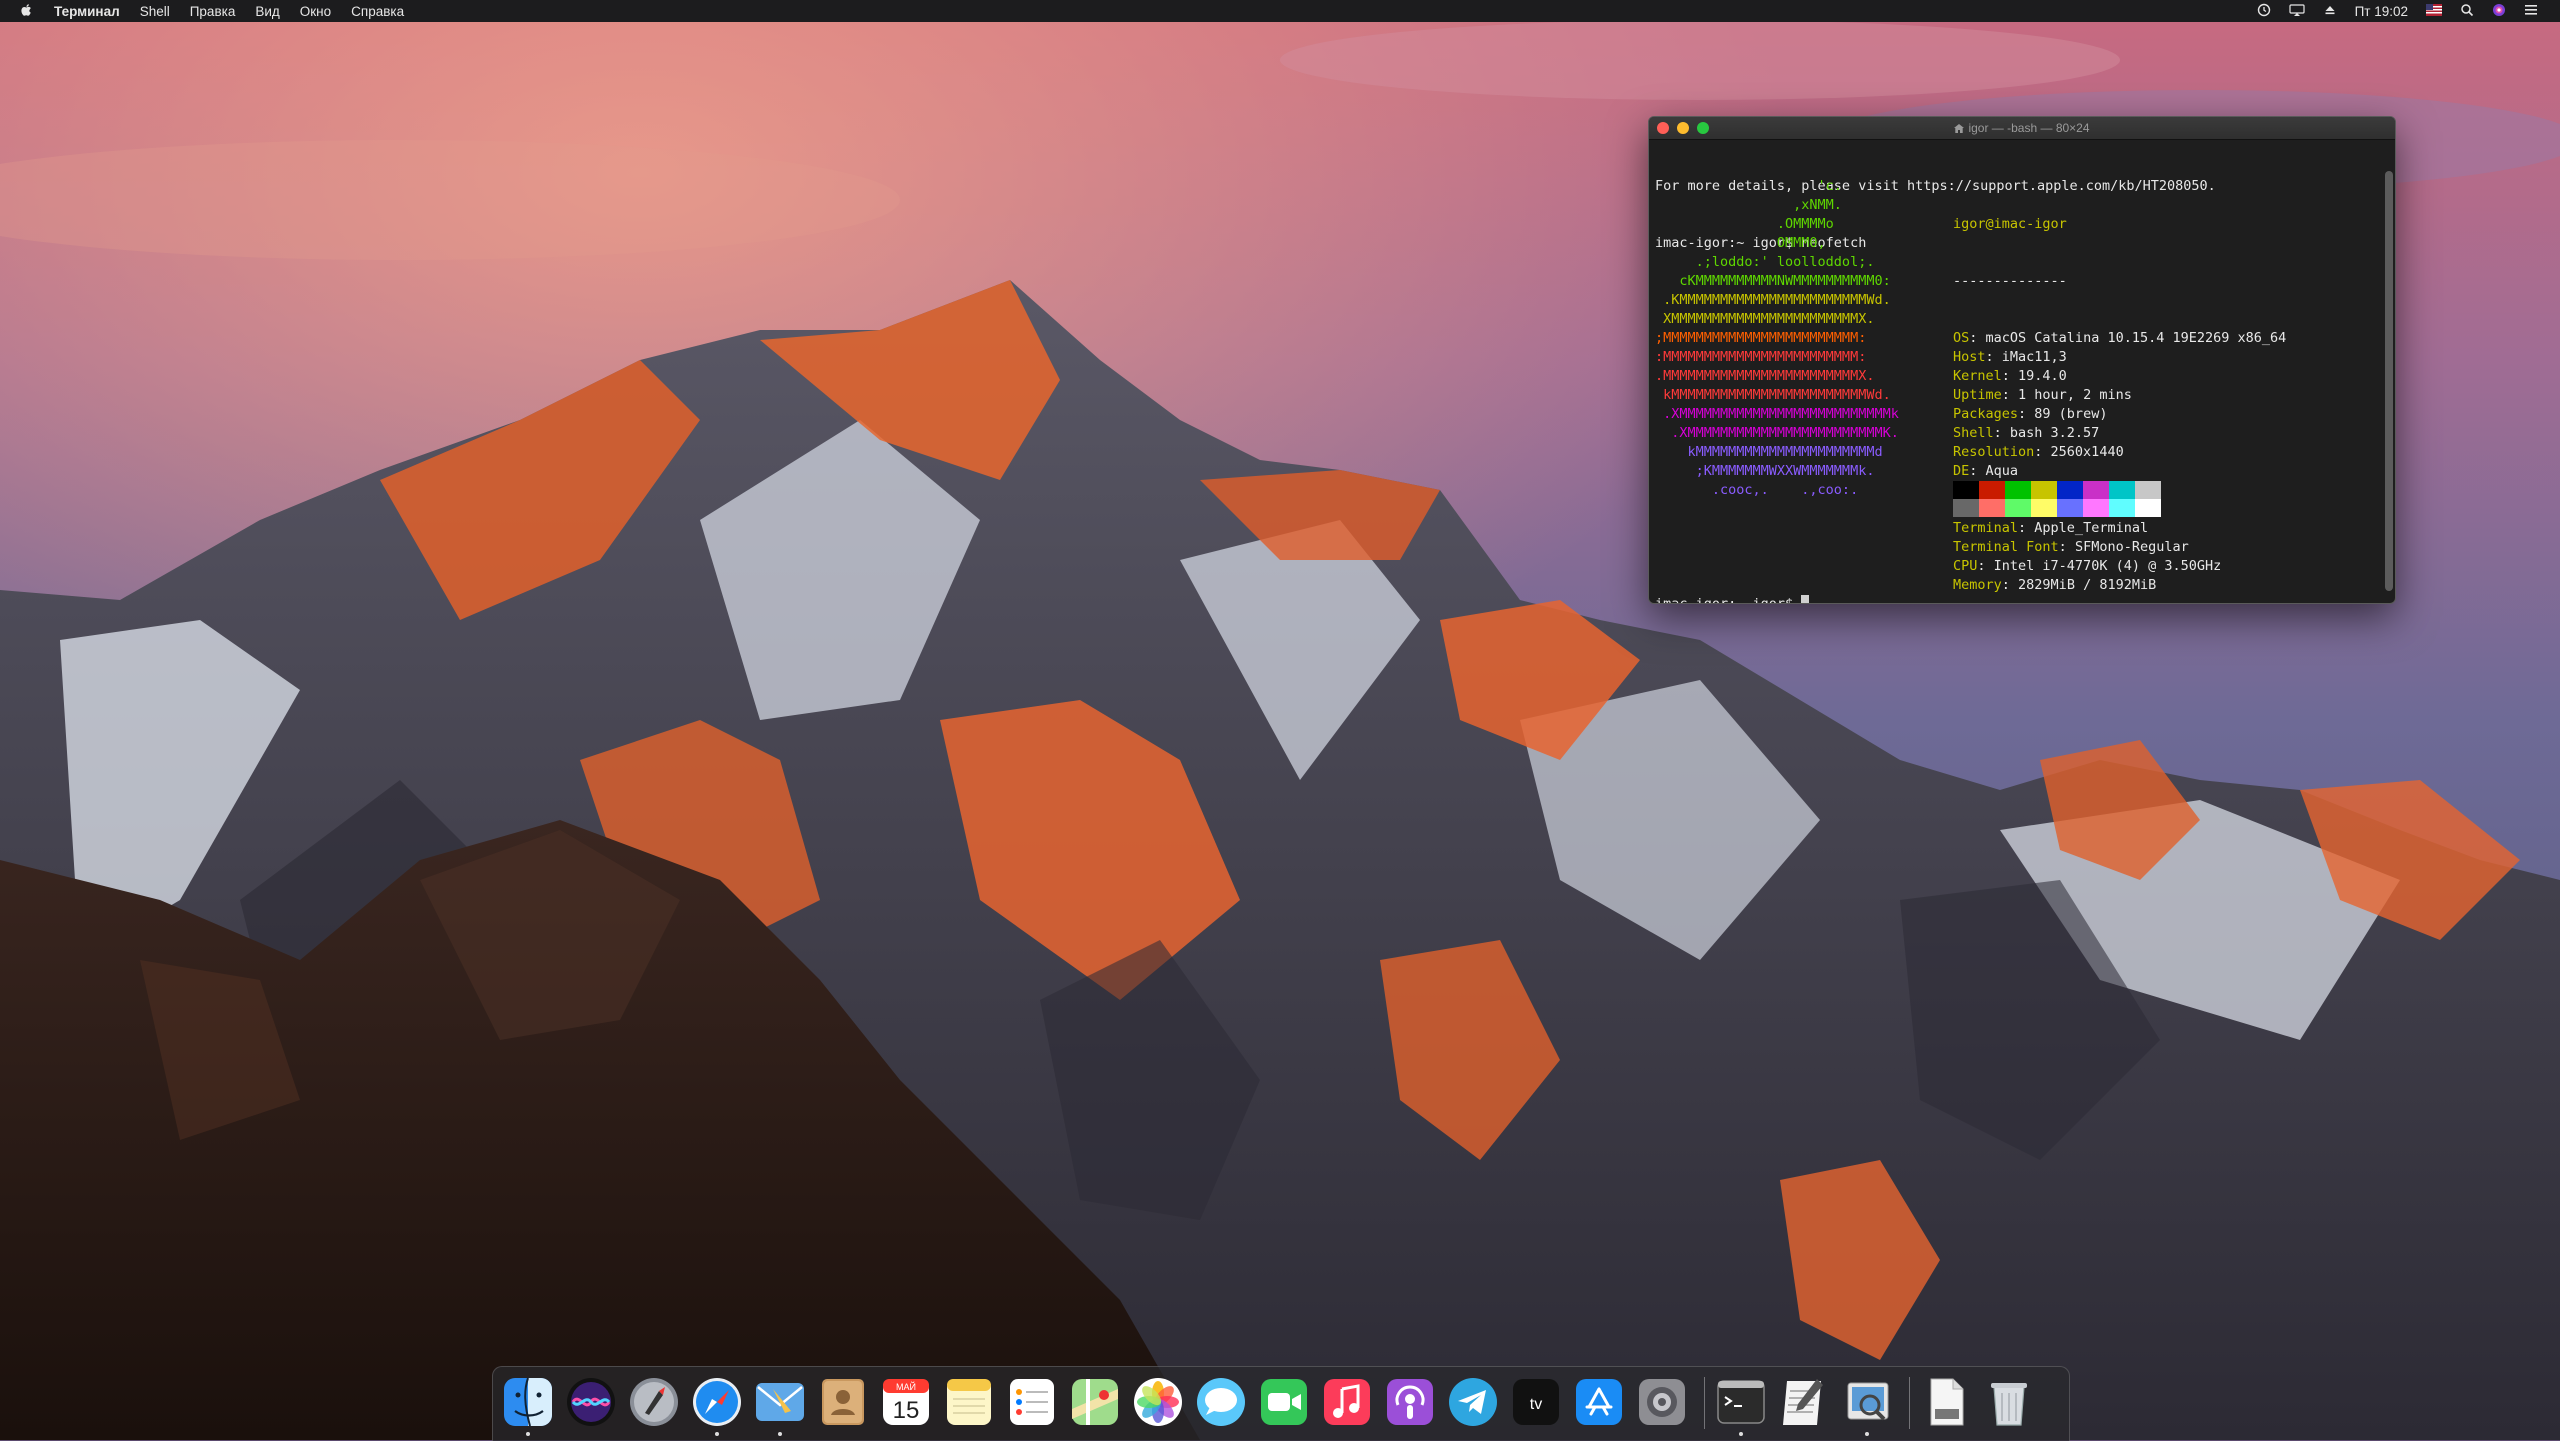 This screenshot has width=2560, height=1441. I want to click on neofetch-logo-line: ;KMMMMMMMWXXWMMMMMMMk., so click(1765, 471).